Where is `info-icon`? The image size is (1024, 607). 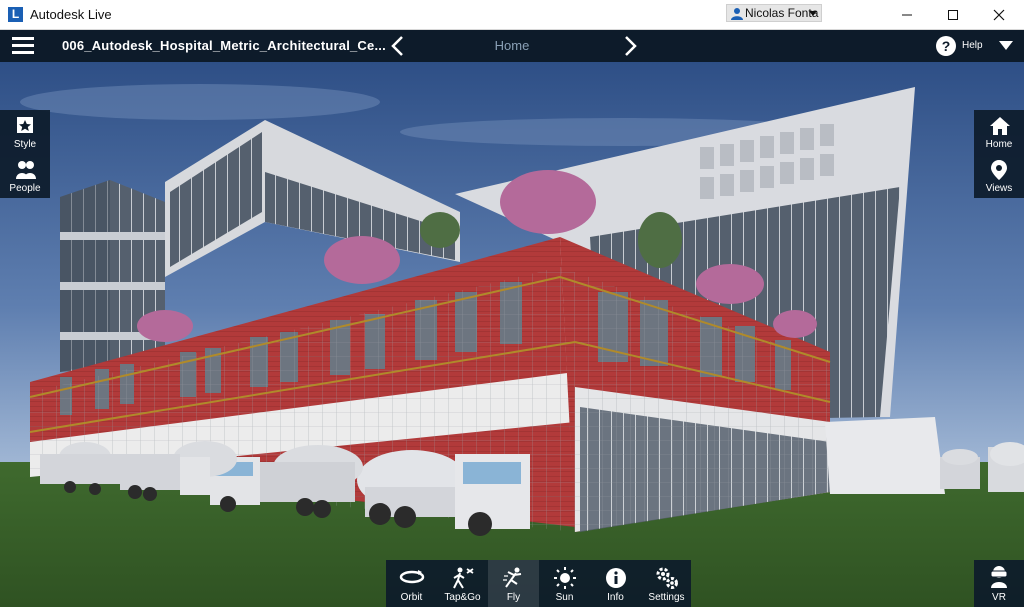
info-icon is located at coordinates (616, 578).